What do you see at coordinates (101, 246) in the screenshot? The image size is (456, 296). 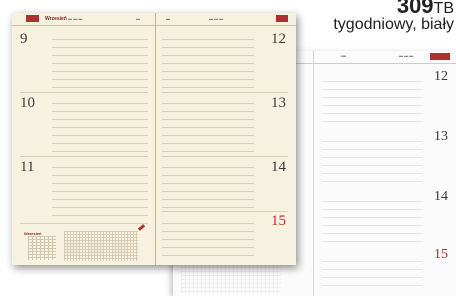 I see `notes-dot-grid` at bounding box center [101, 246].